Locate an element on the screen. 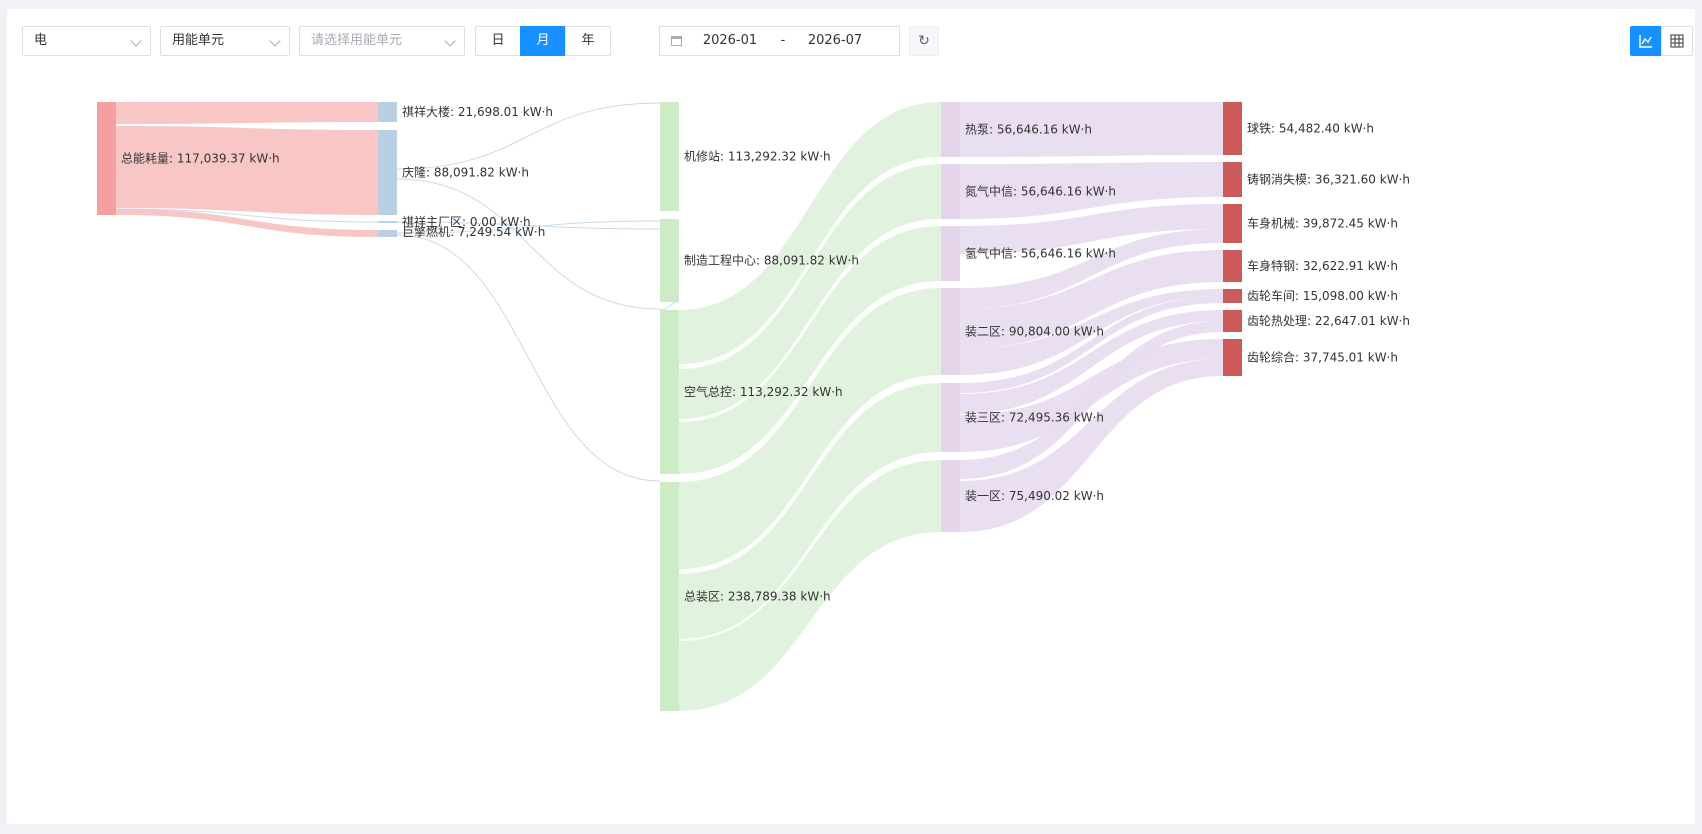 The image size is (1702, 834). sankey-node-zhizao is located at coordinates (669, 260).